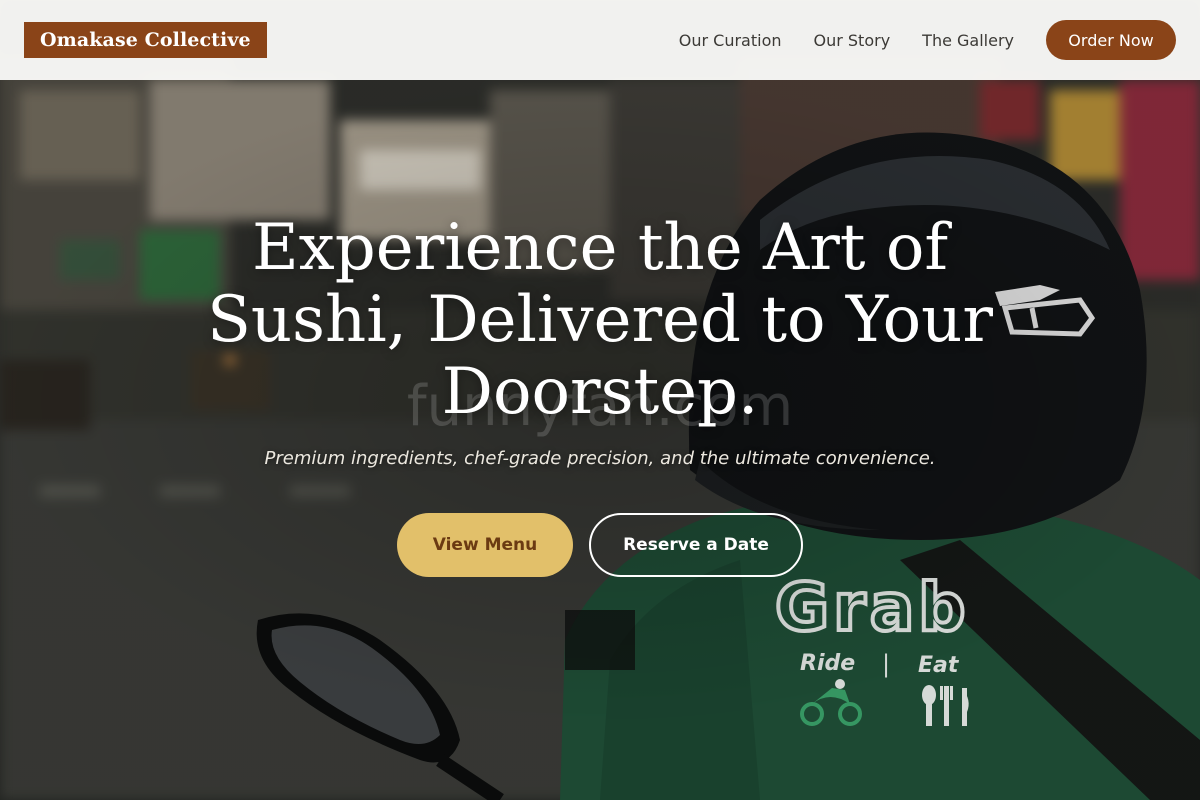 This screenshot has height=800, width=1200. I want to click on view-menu-button: View Menu, so click(485, 545).